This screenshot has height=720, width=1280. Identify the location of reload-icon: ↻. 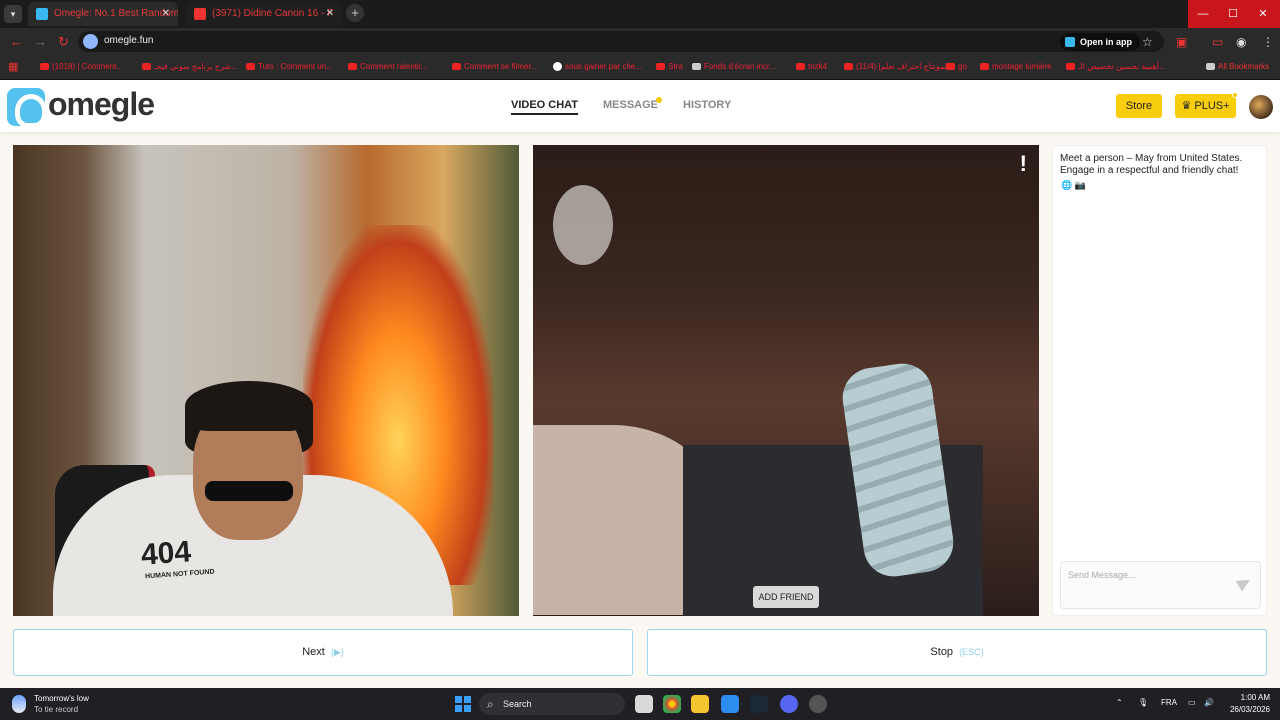
(63, 42).